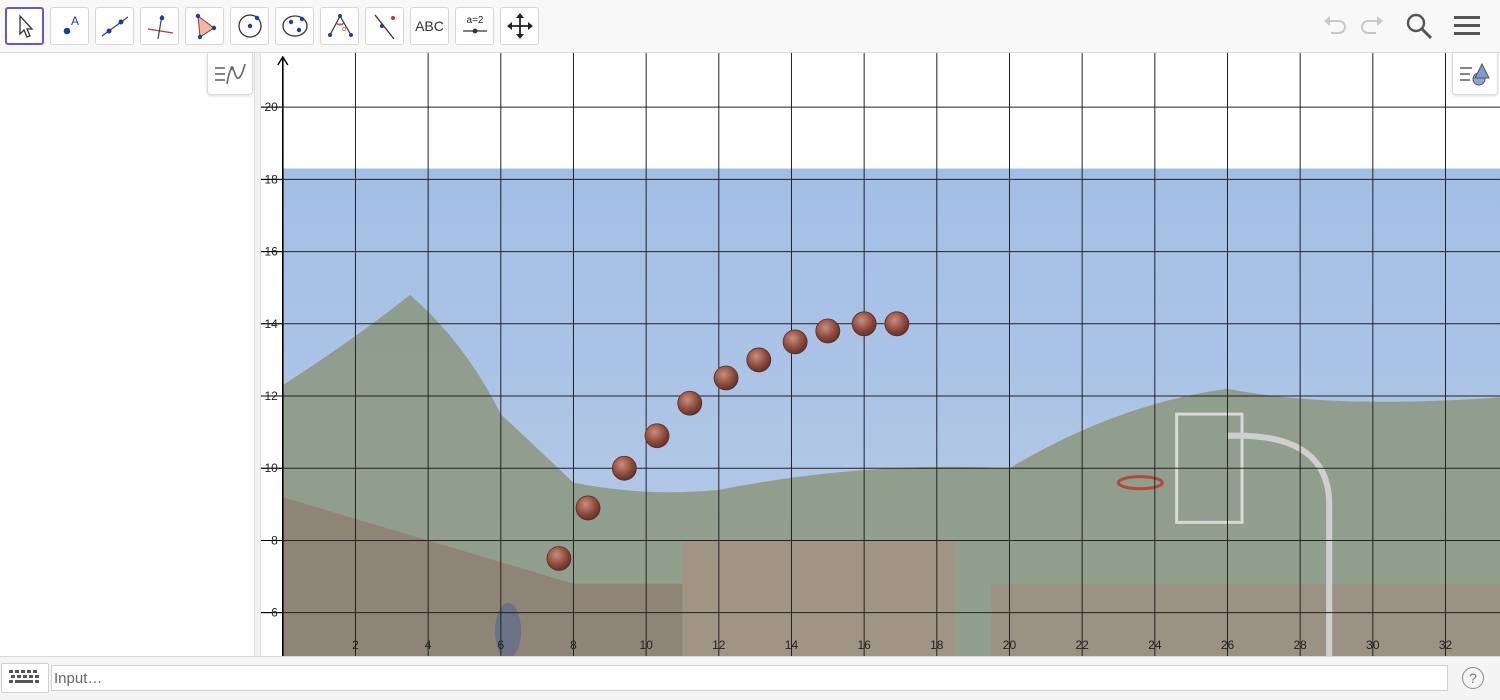 The height and width of the screenshot is (700, 1500). I want to click on y-tick-label: 12, so click(271, 396).